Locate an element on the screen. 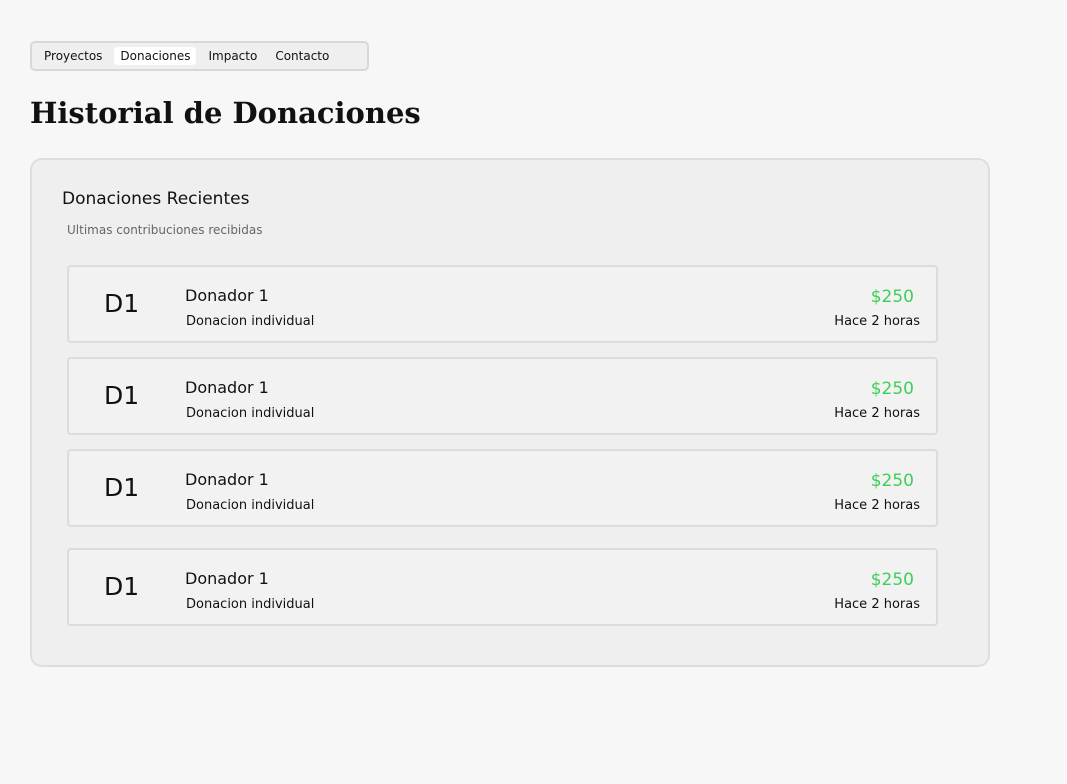 The width and height of the screenshot is (1067, 784). card-title: Donaciones Recientes is located at coordinates (156, 199).